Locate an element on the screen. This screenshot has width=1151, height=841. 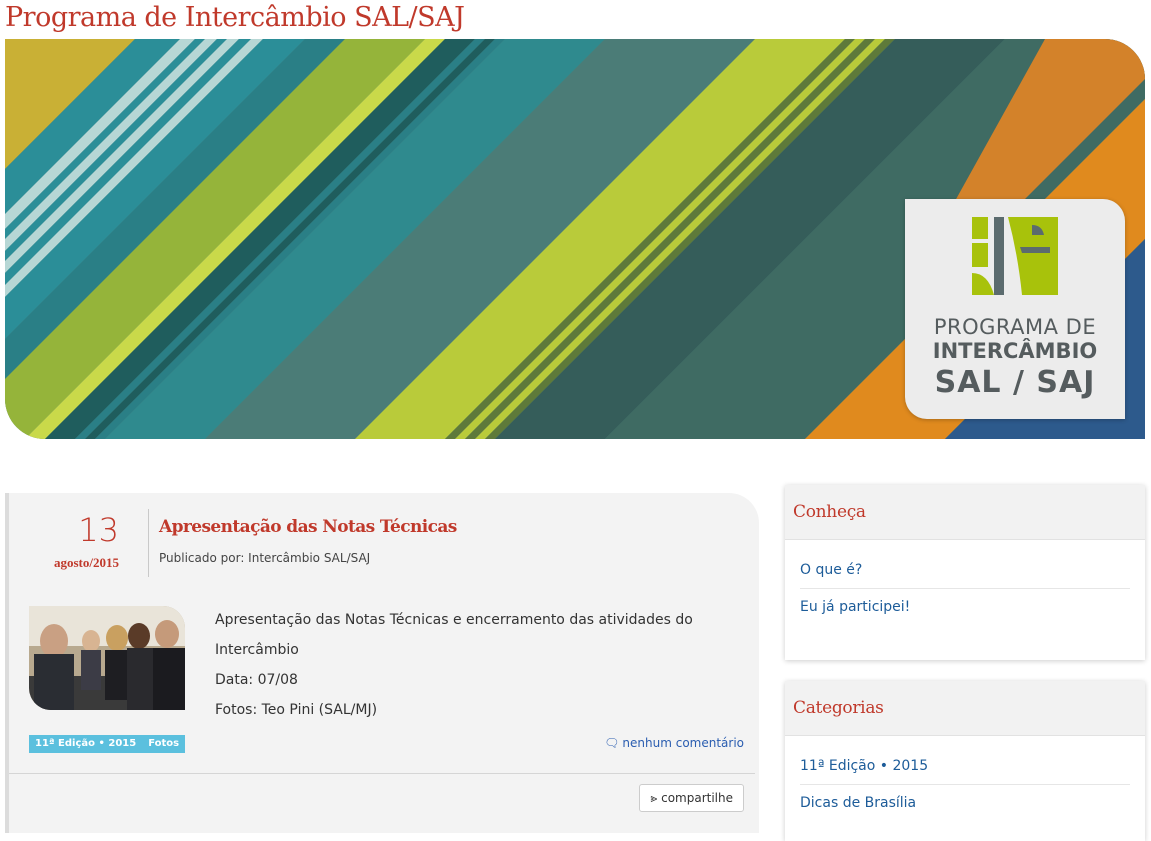
categorias-list: 11ª Edição • 2015 Dicas de Brasília is located at coordinates (965, 778).